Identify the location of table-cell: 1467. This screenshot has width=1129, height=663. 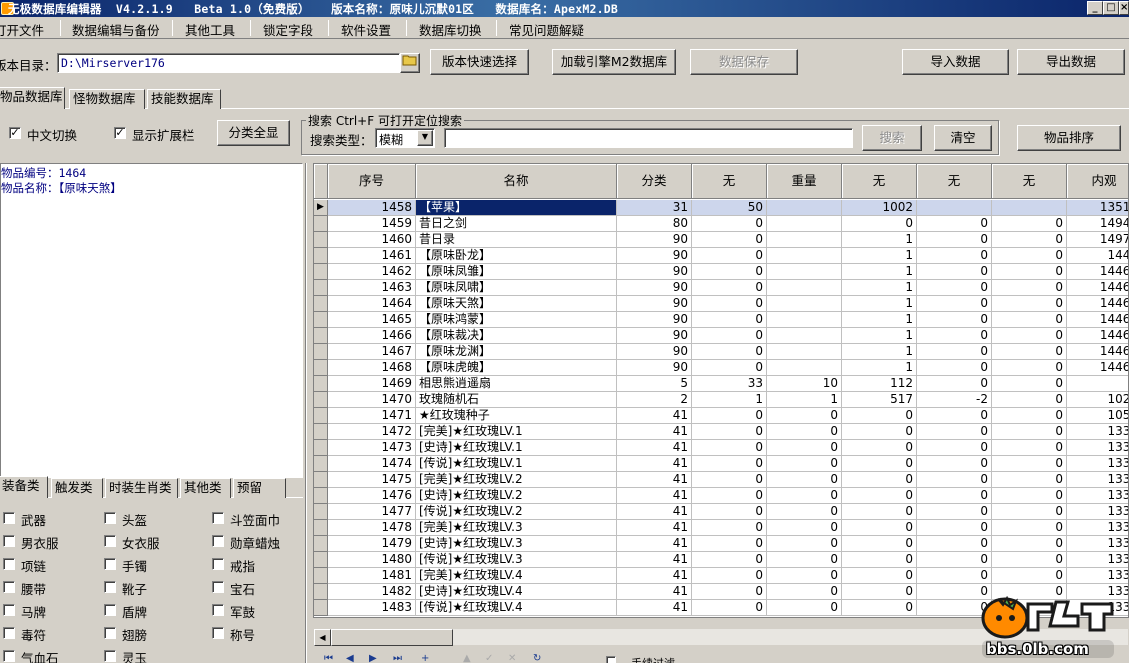
(372, 352).